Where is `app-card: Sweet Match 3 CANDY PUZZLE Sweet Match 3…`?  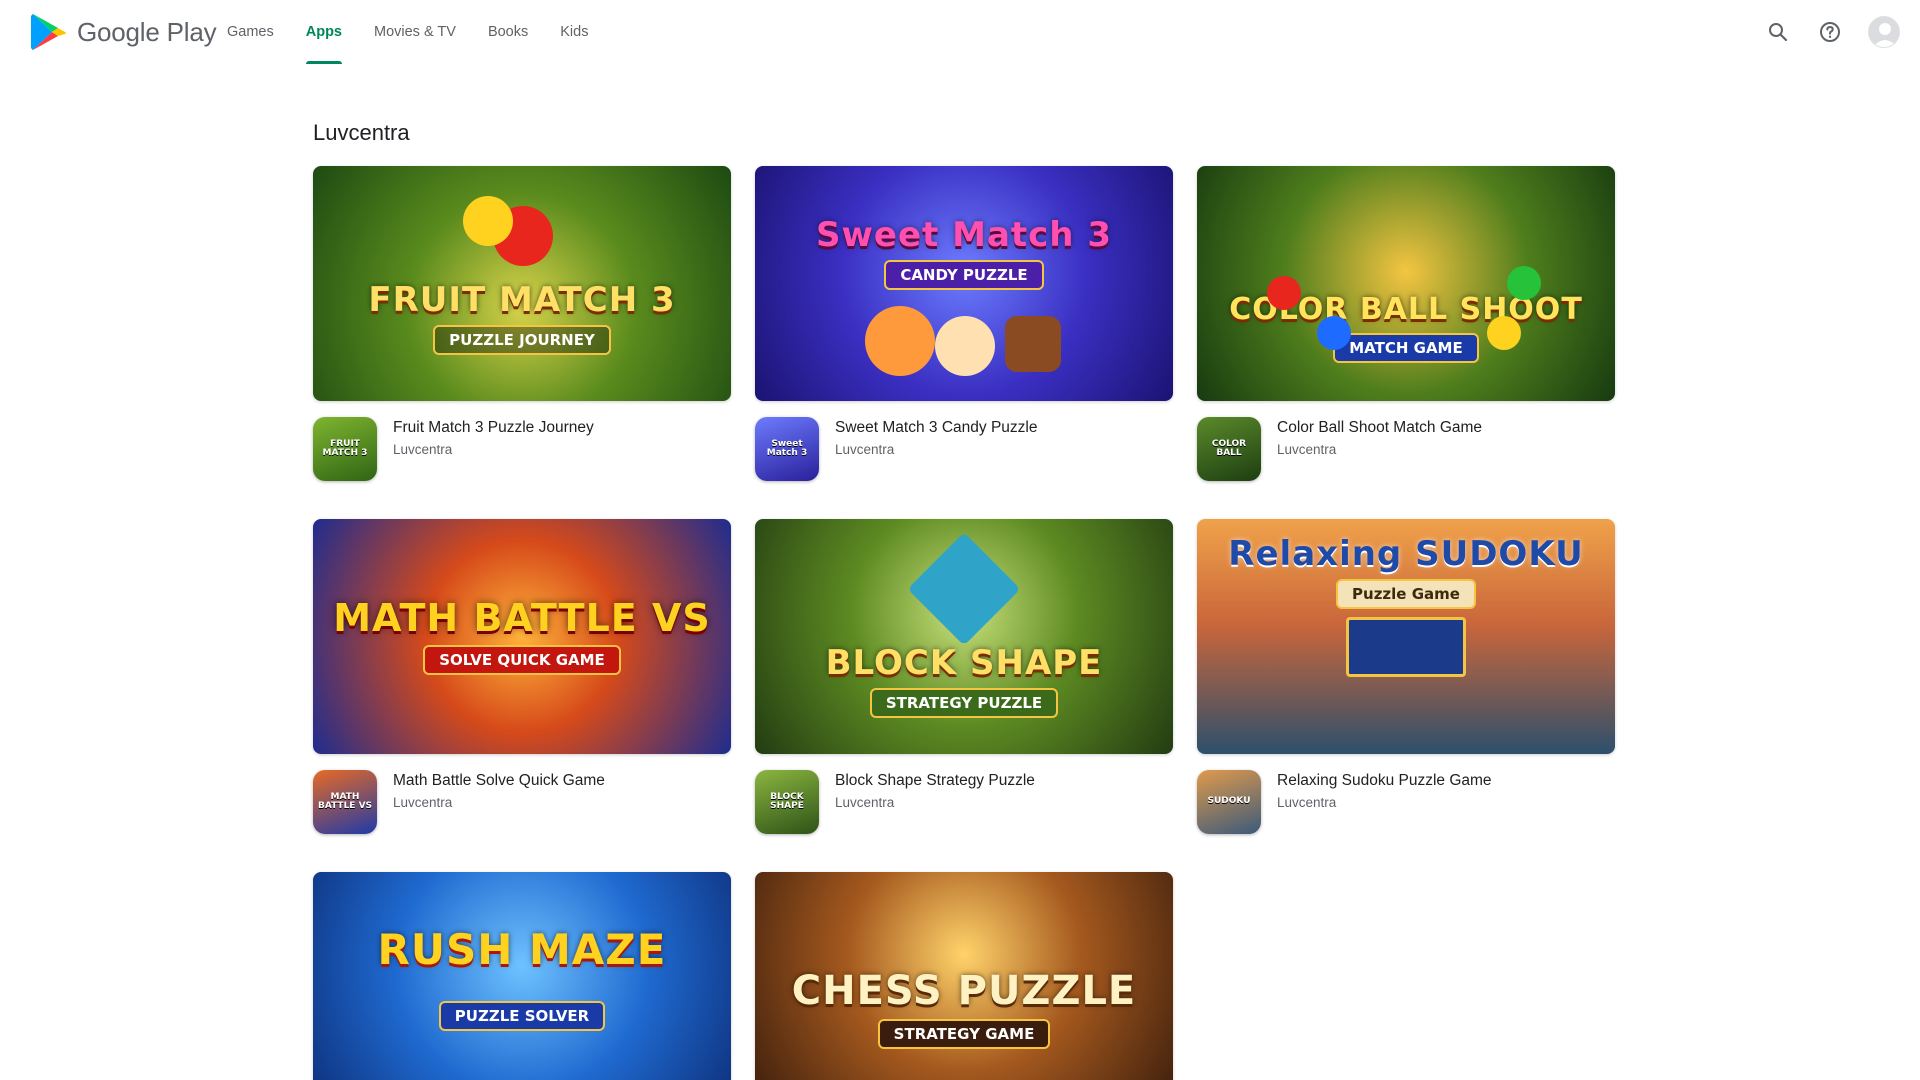
app-card: Sweet Match 3 CANDY PUZZLE Sweet Match 3… is located at coordinates (964, 323).